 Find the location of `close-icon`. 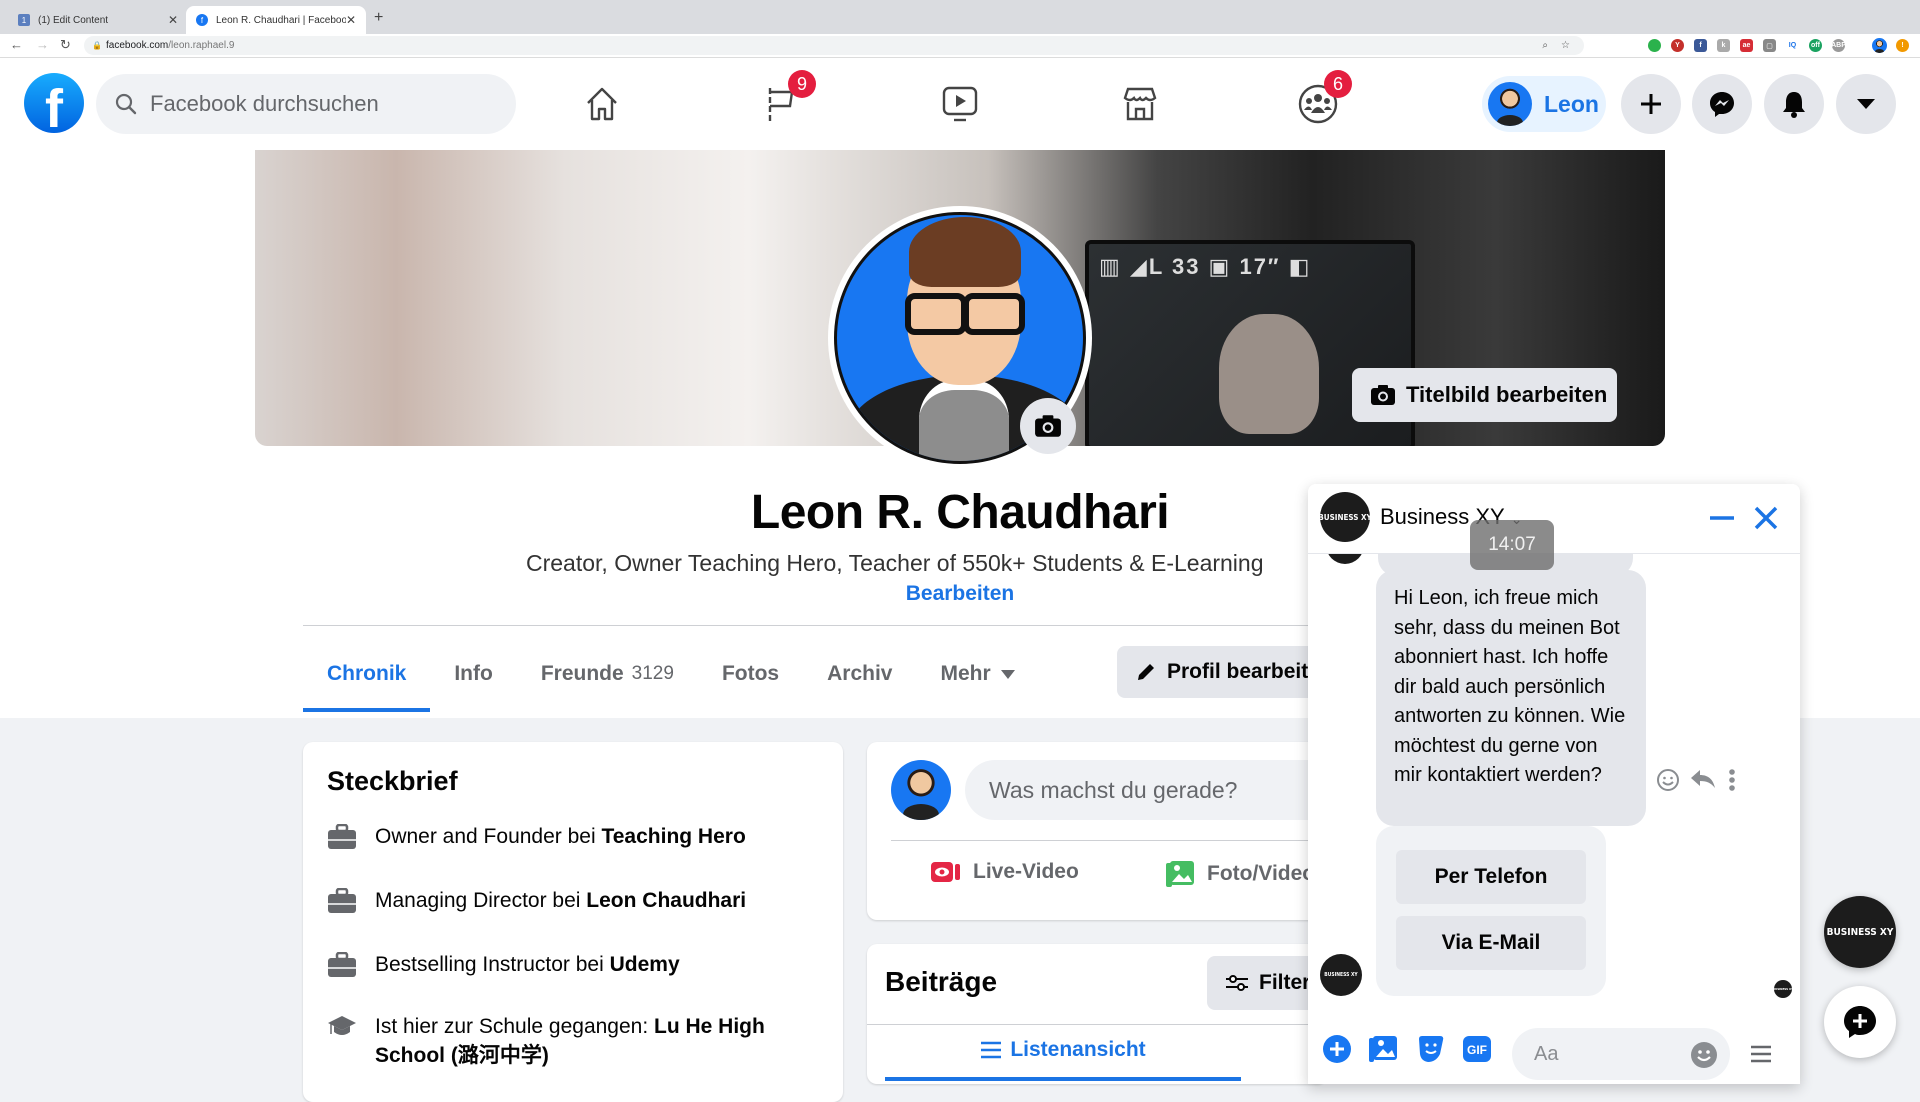

close-icon is located at coordinates (1766, 518).